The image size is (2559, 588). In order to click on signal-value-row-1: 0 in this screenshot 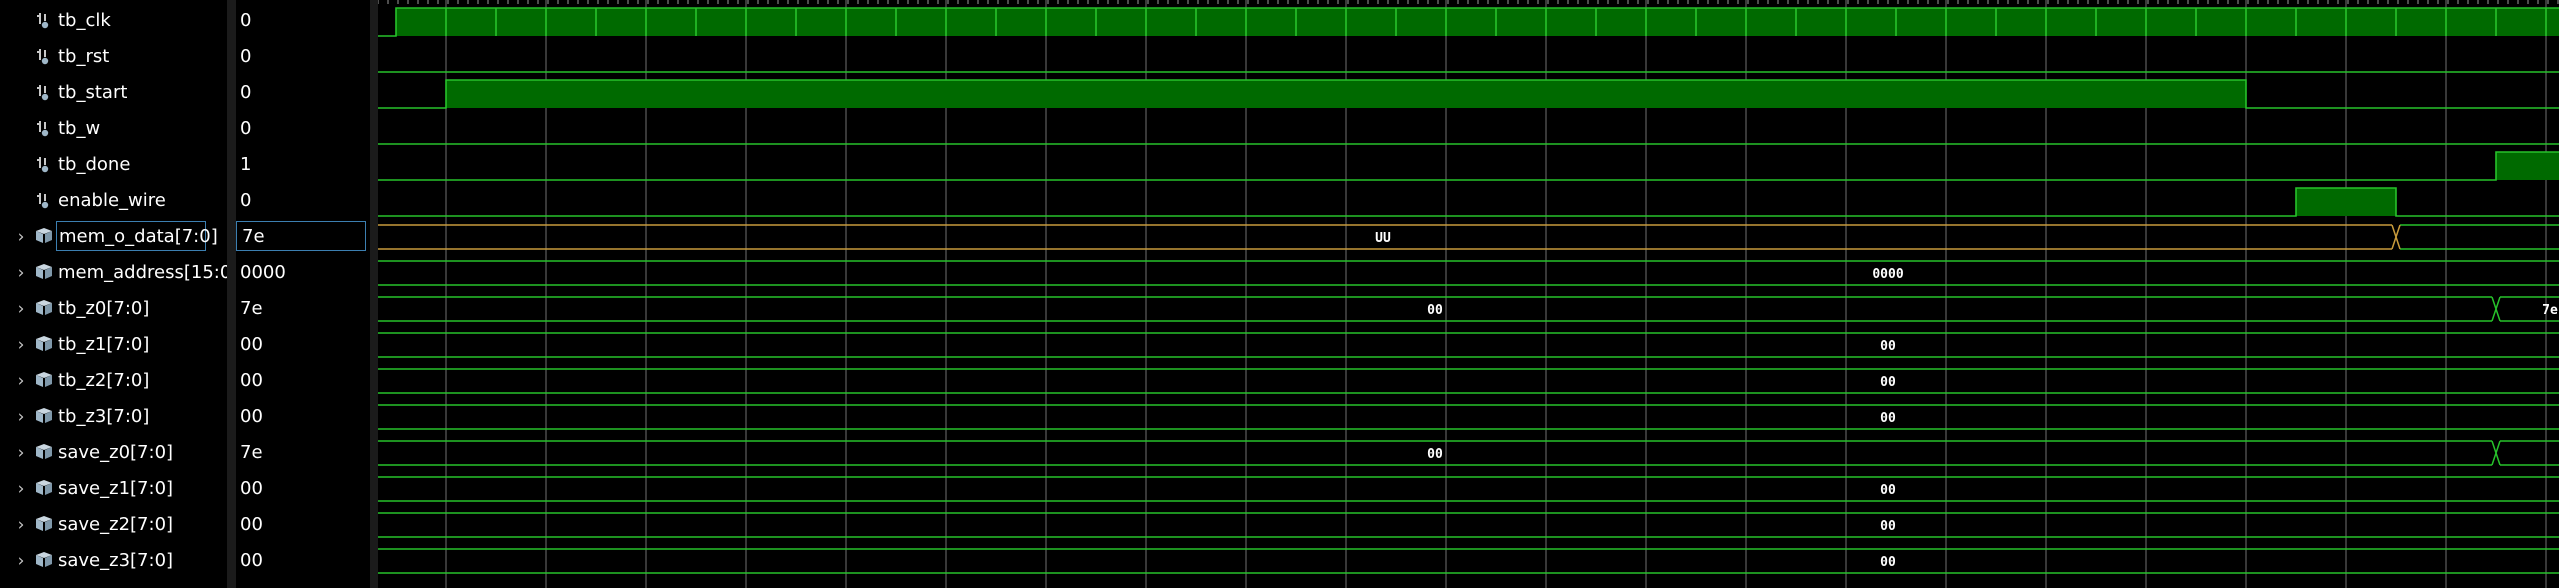, I will do `click(303, 57)`.